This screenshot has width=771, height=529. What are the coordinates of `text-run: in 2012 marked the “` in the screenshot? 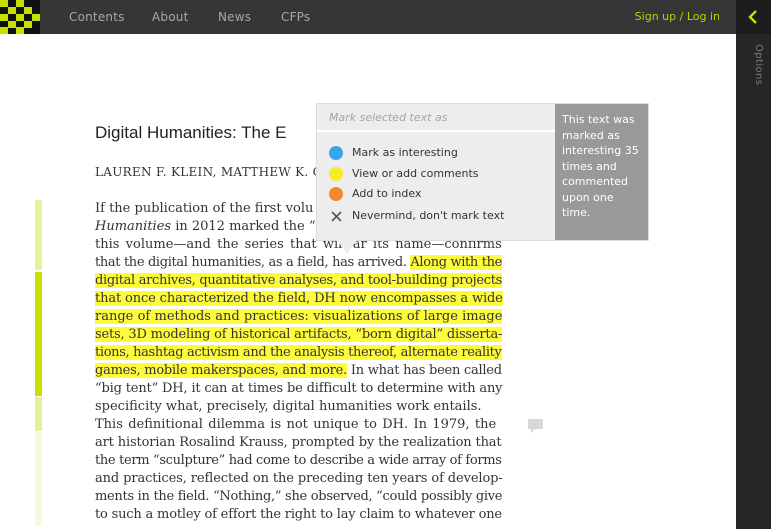 It's located at (243, 226).